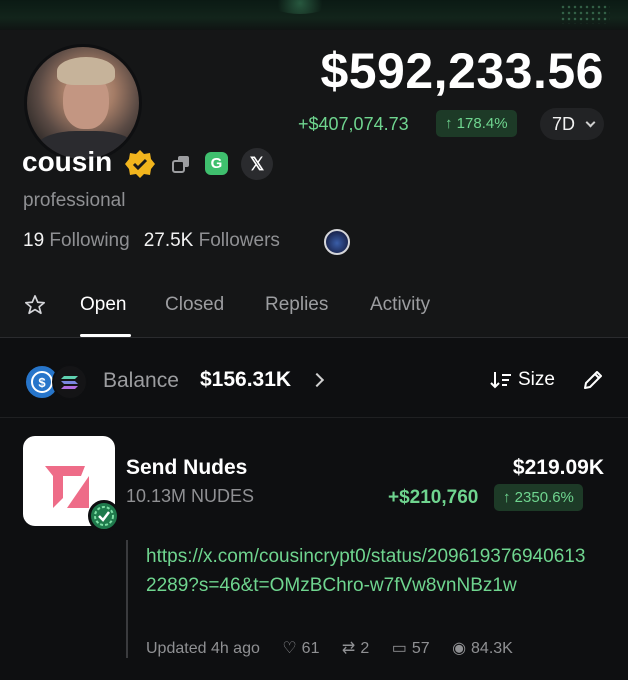  Describe the element at coordinates (314, 15) in the screenshot. I see `profile-banner` at that location.